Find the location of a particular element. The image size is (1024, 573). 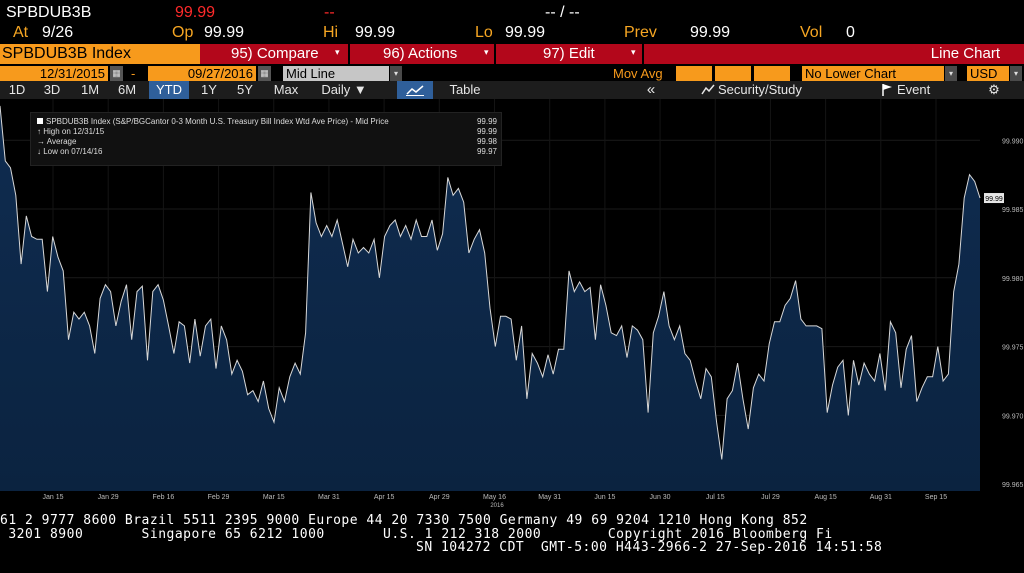

range-max-button: Max is located at coordinates (286, 90).